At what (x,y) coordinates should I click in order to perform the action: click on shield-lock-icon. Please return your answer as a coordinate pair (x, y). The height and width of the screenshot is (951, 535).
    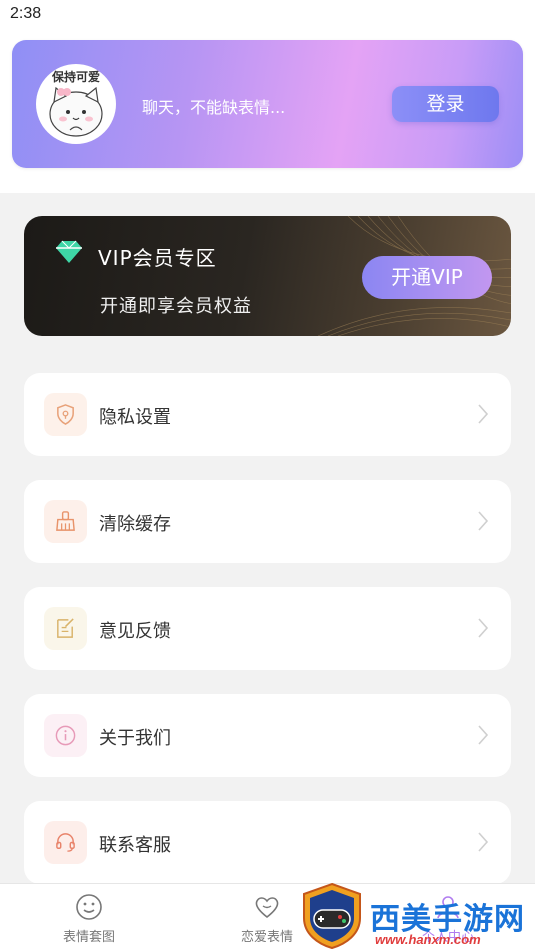
    Looking at the image, I should click on (65, 414).